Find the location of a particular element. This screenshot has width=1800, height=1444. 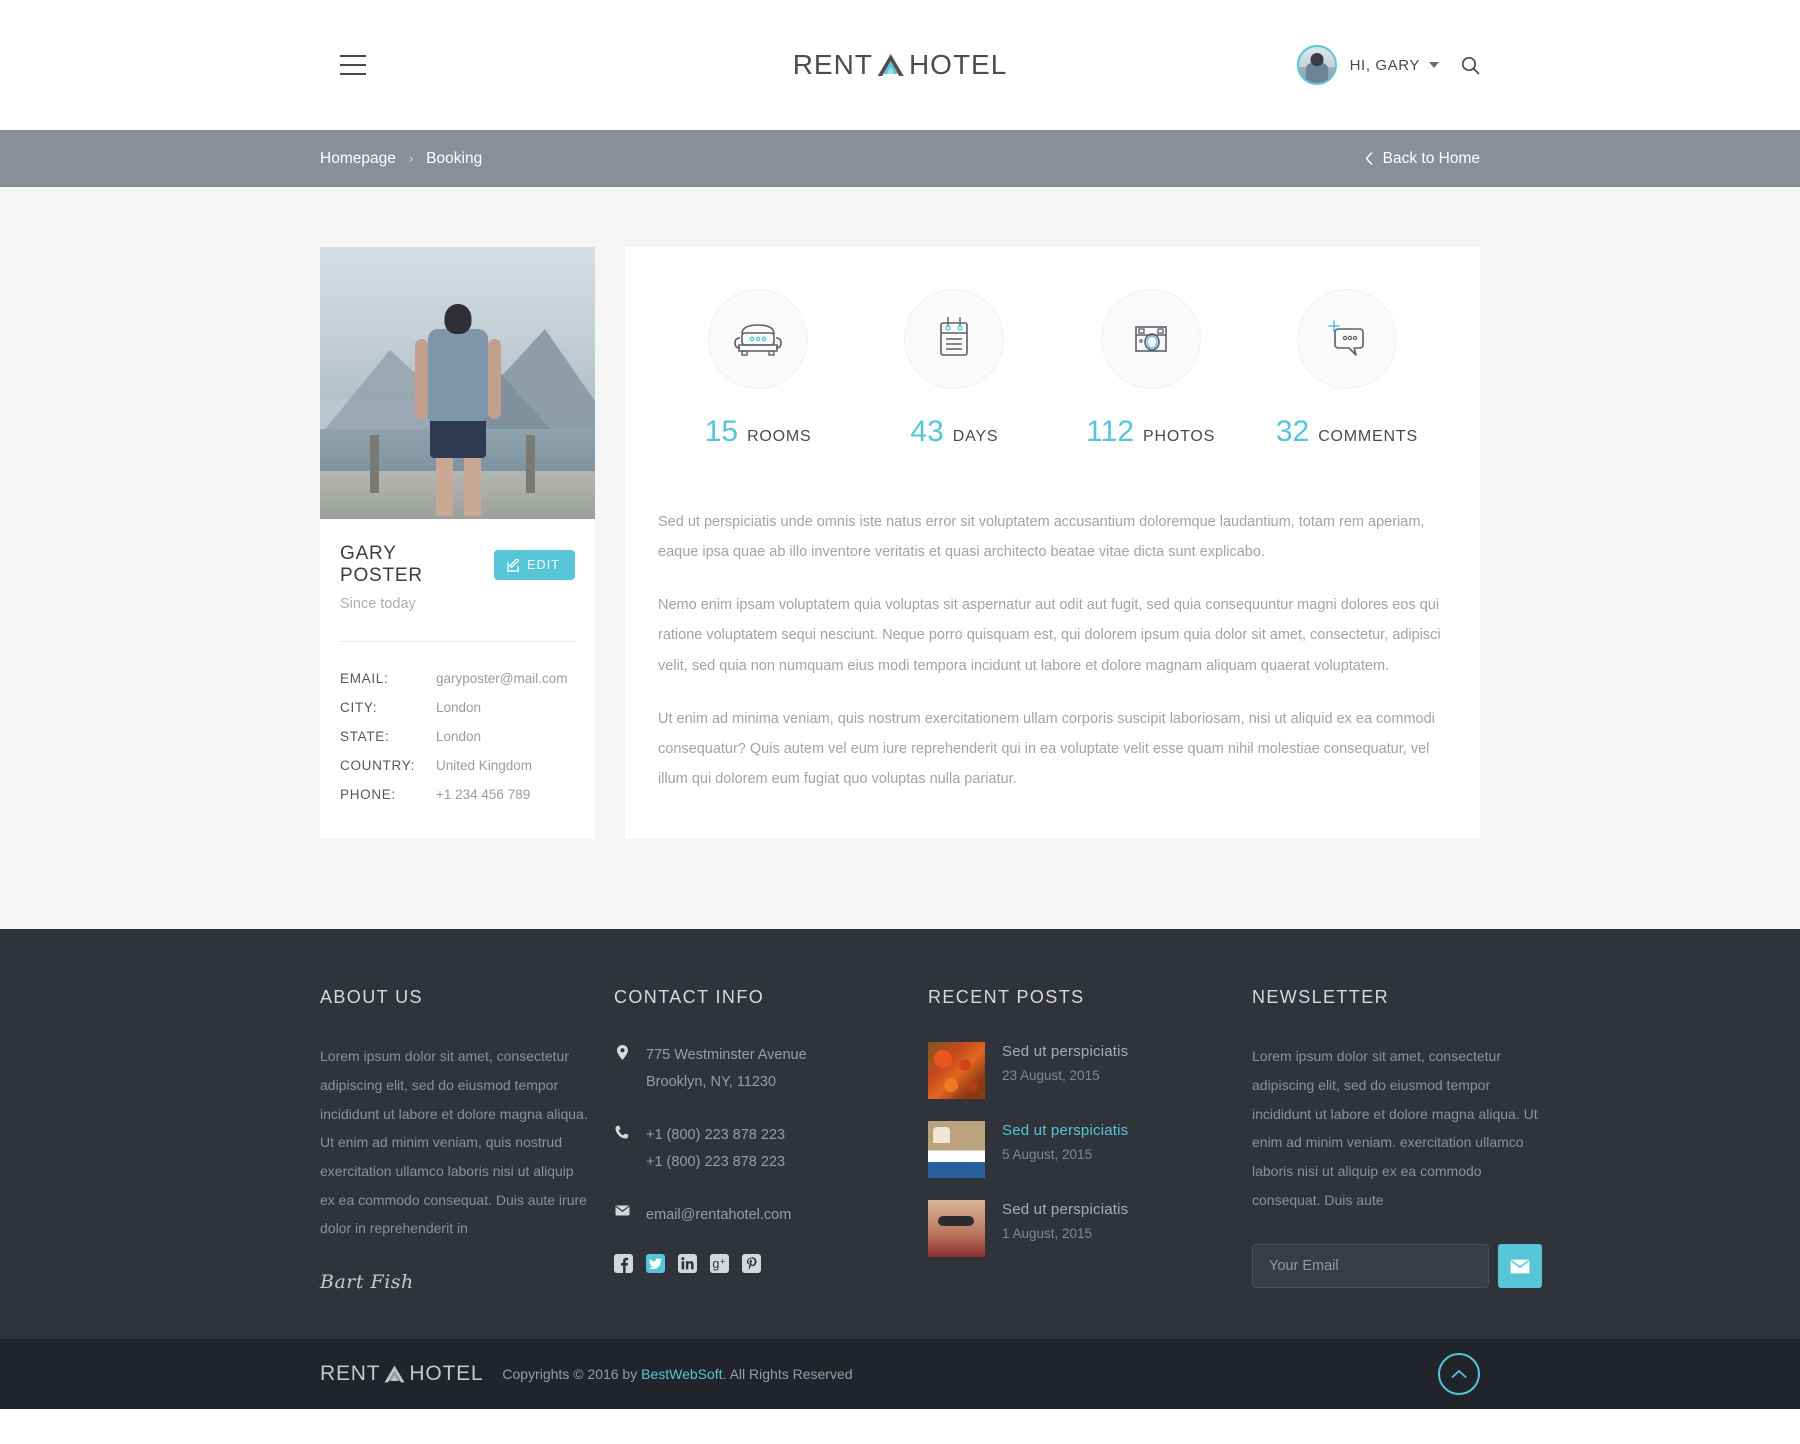

back-to-home-link: Back to Home is located at coordinates (1422, 159).